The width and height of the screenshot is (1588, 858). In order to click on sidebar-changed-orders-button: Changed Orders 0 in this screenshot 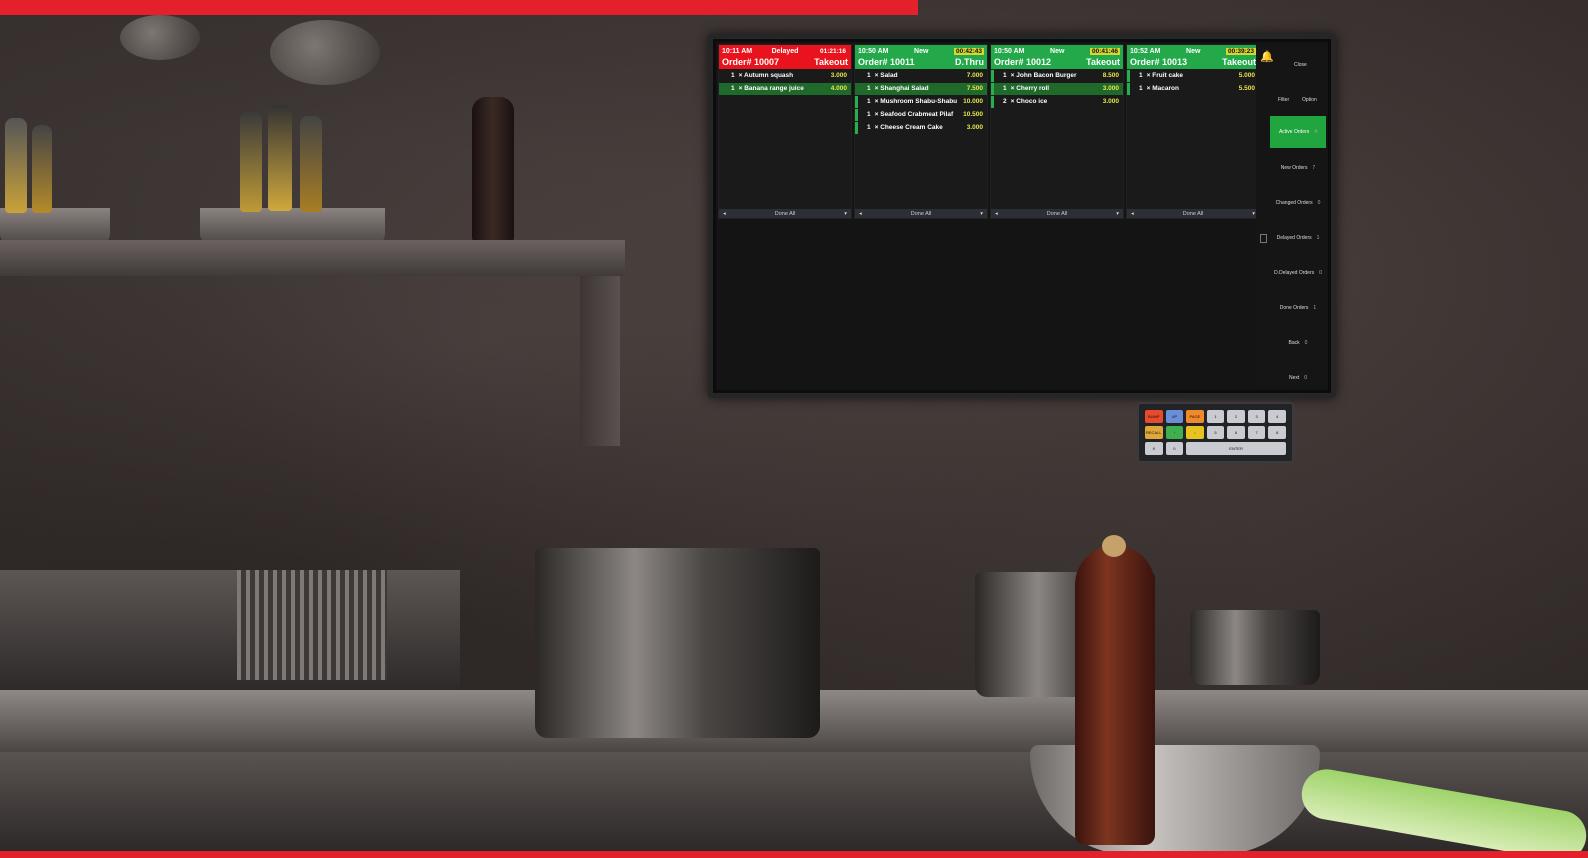, I will do `click(1298, 203)`.